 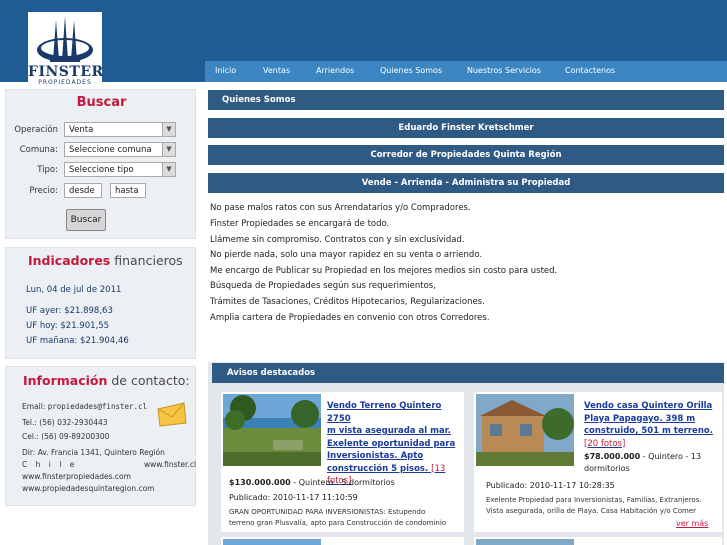 I want to click on contact-web-2: www.propiedadesquintaregion.com, so click(x=88, y=488).